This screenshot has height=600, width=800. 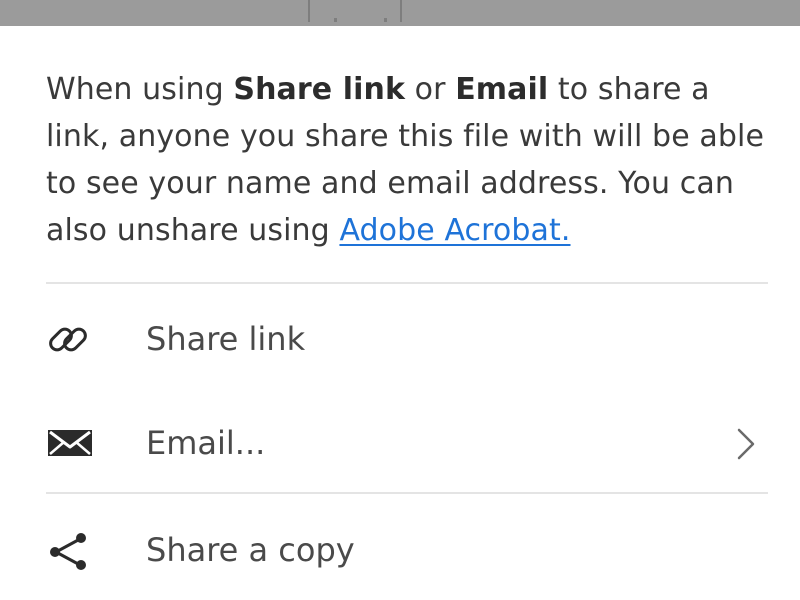 I want to click on dimmed-background, so click(x=400, y=13).